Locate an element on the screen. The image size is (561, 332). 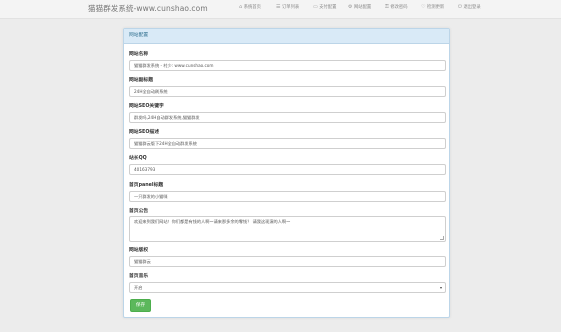
nav-item-site-config: ⚙ 网站配置 is located at coordinates (359, 7).